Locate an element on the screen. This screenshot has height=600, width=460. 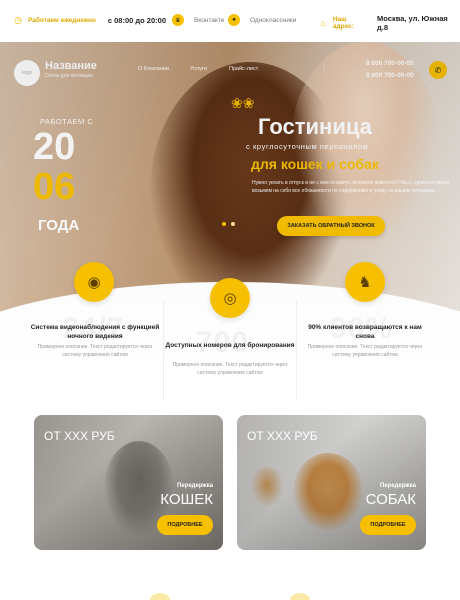
years-word: ГОДА is located at coordinates (59, 225).